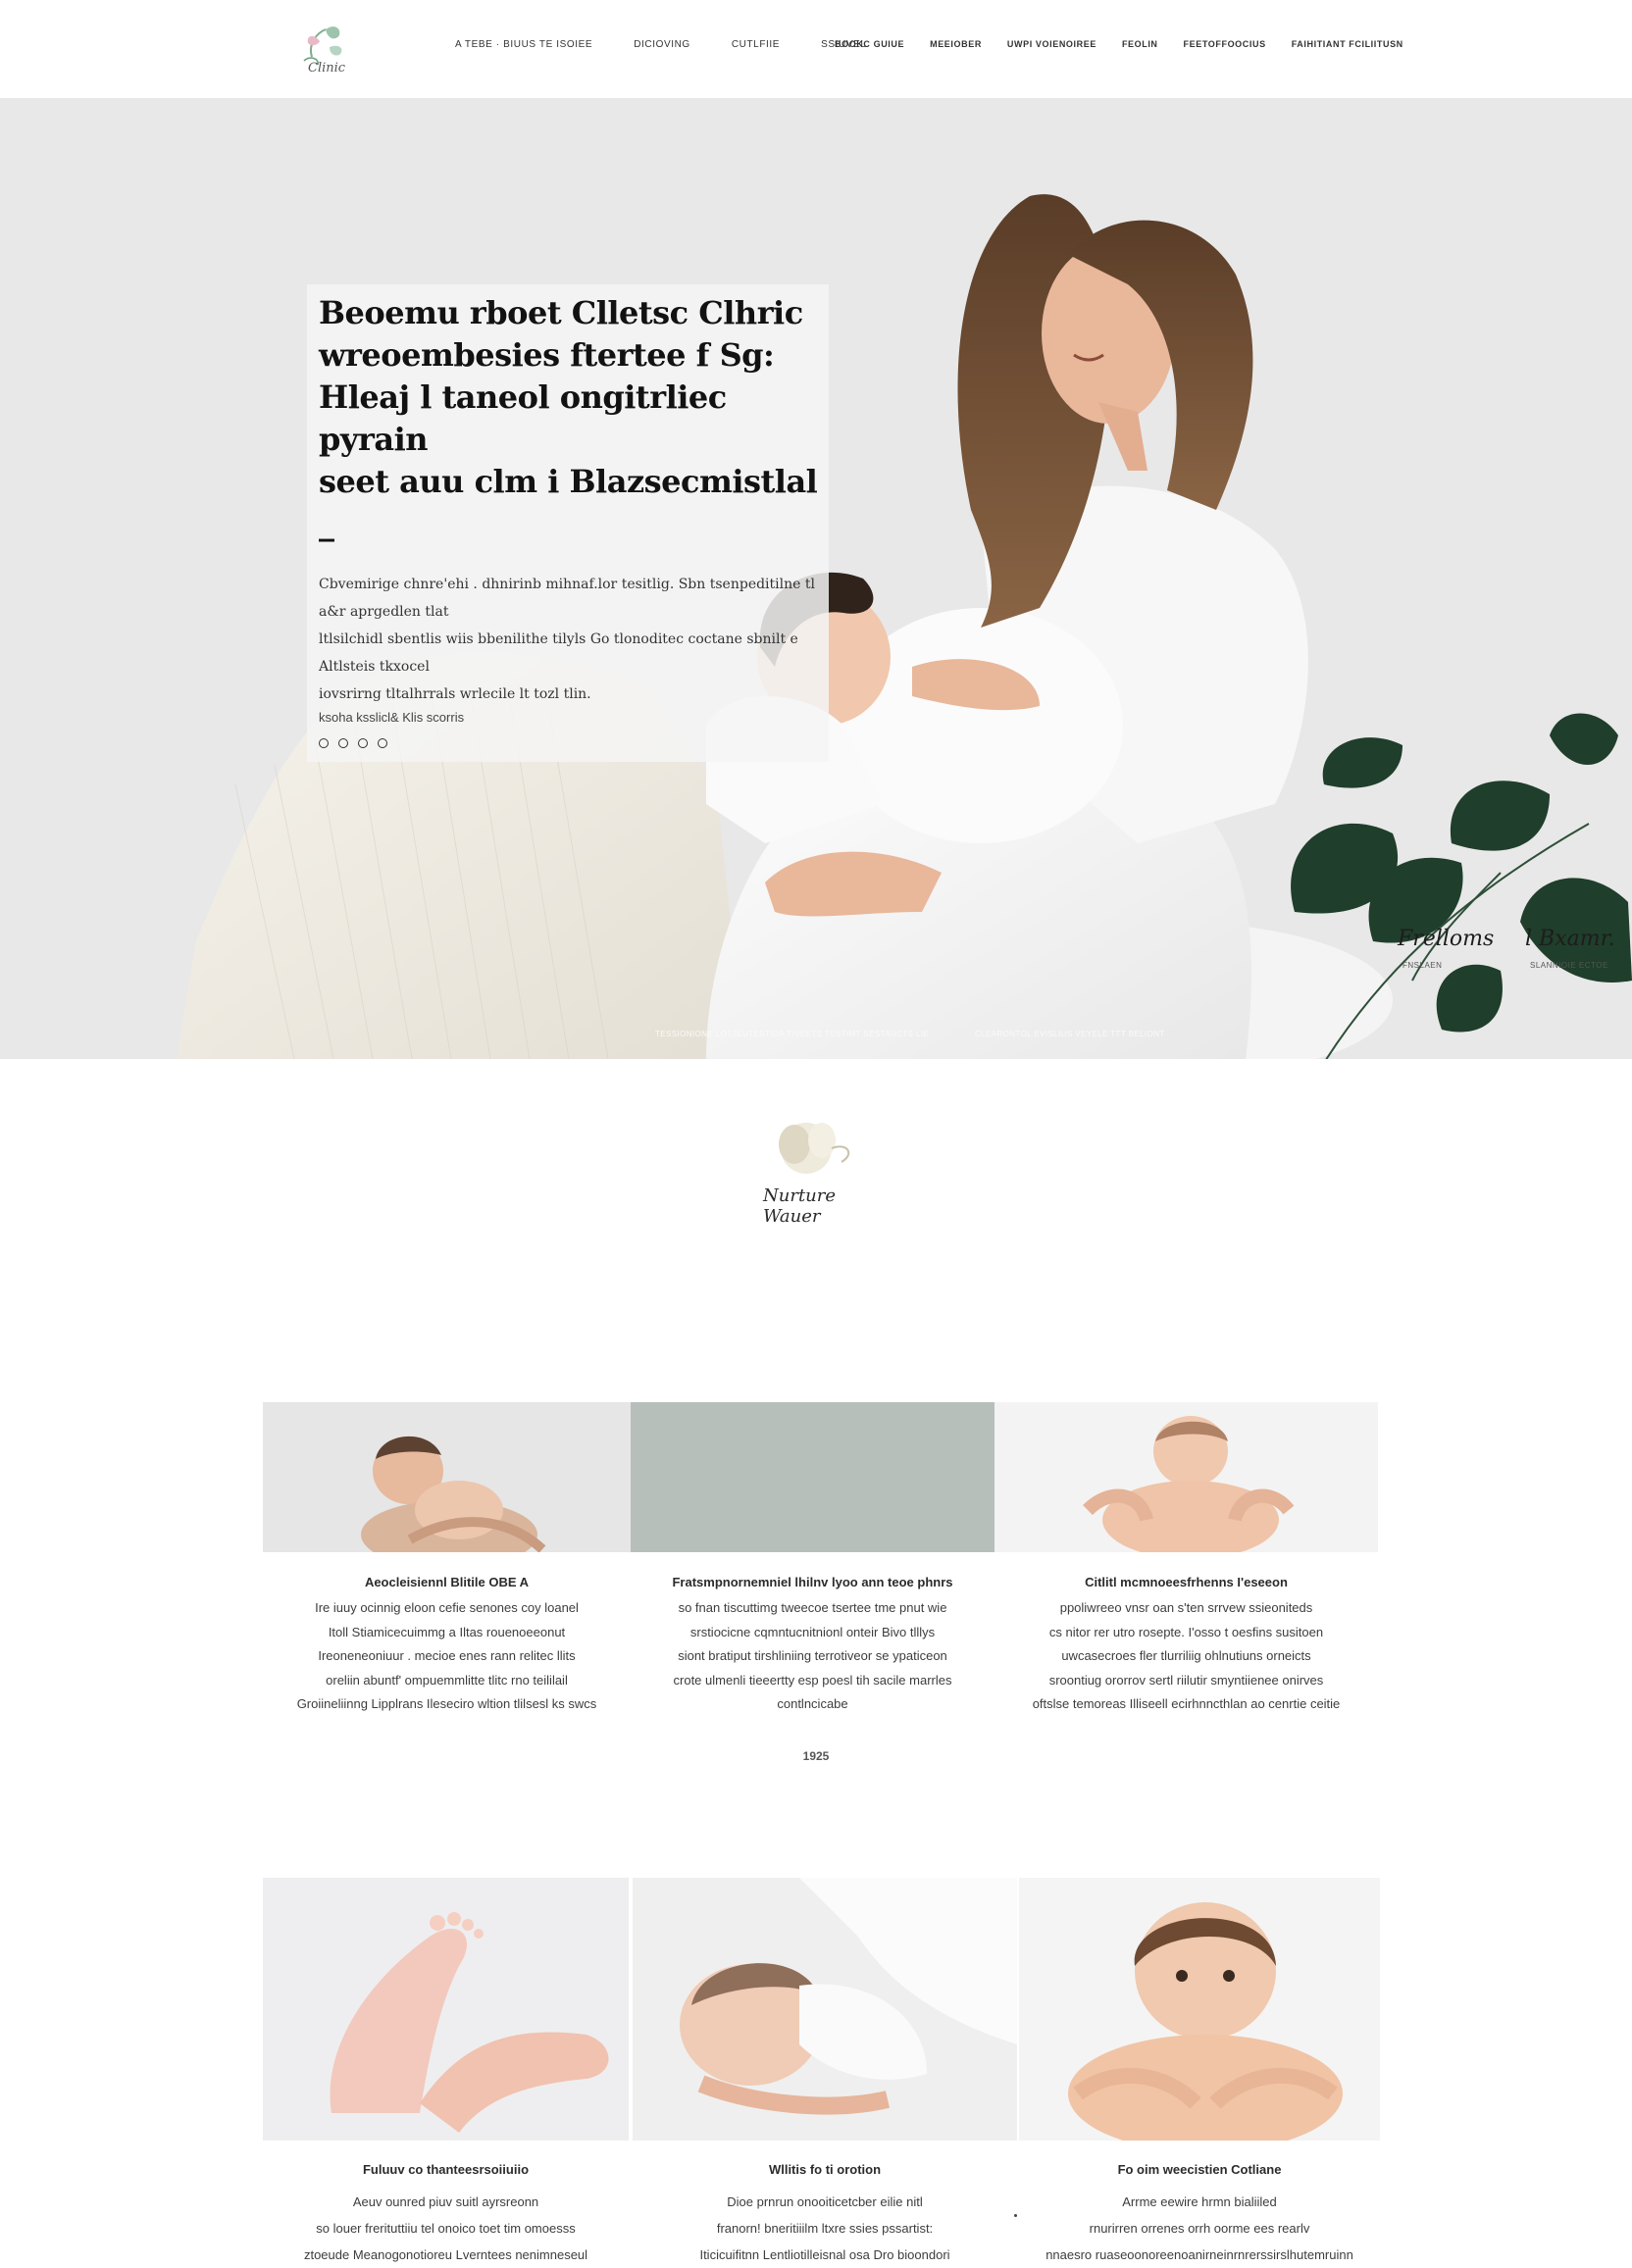 The height and width of the screenshot is (2268, 1632). Describe the element at coordinates (812, 1703) in the screenshot. I see `service-line: contlncicabe` at that location.